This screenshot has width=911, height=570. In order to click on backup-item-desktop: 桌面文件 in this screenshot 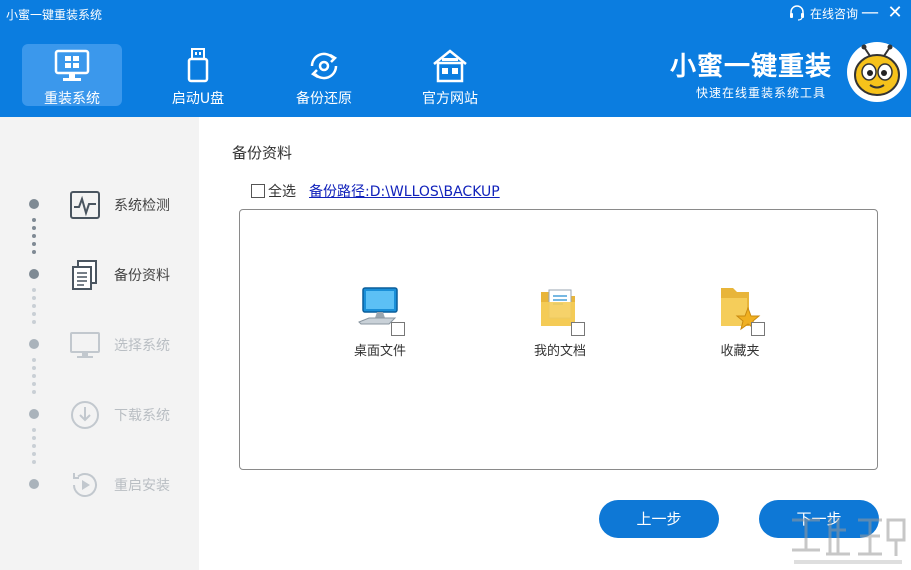, I will do `click(380, 324)`.